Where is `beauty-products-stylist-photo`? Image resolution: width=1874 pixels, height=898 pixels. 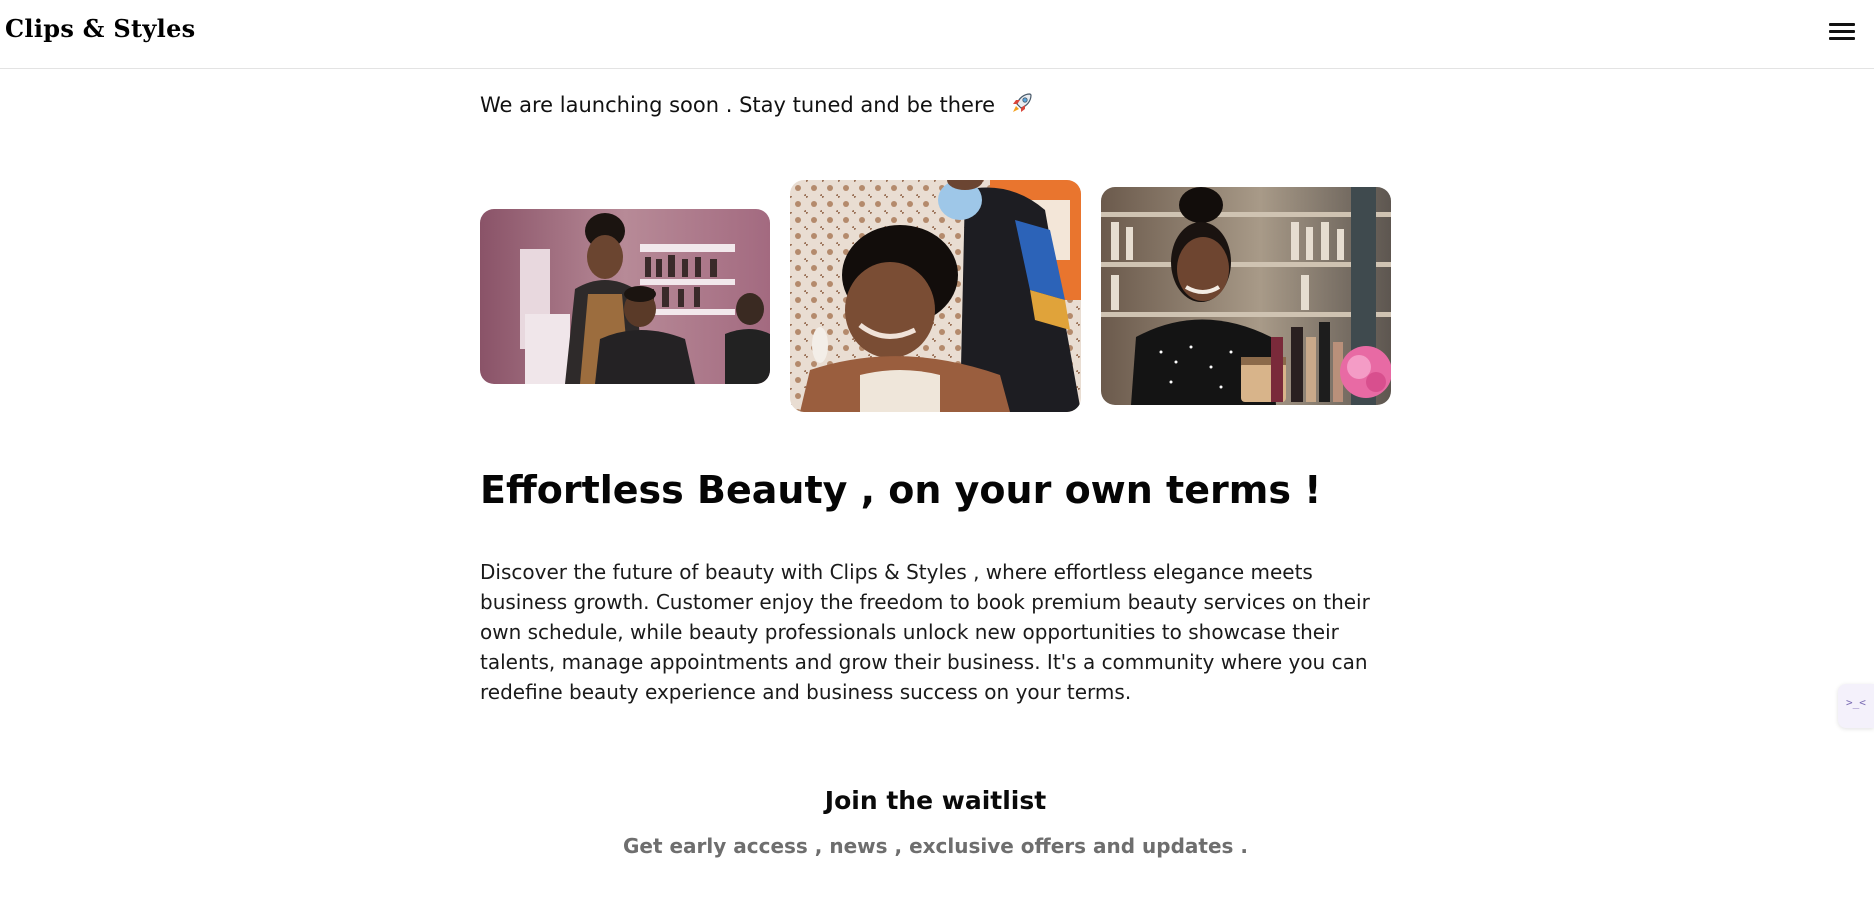
beauty-products-stylist-photo is located at coordinates (1246, 296).